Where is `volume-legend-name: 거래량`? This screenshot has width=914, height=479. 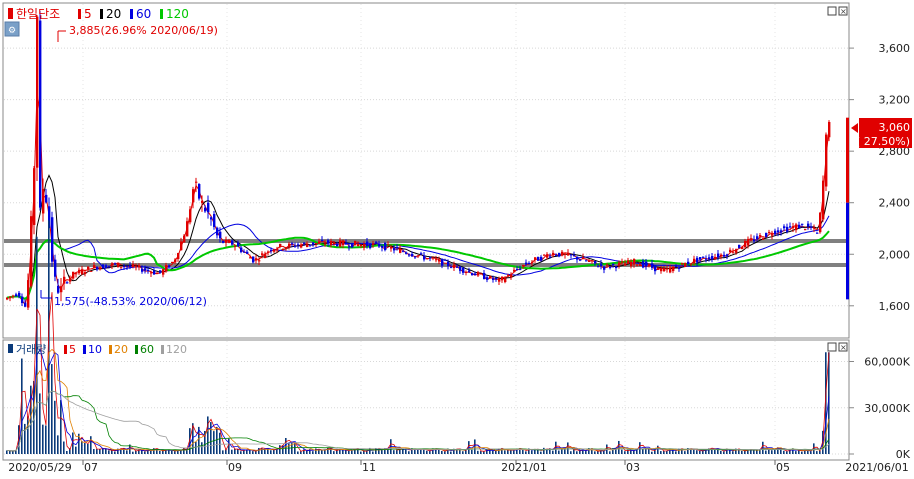 volume-legend-name: 거래량 is located at coordinates (31, 349).